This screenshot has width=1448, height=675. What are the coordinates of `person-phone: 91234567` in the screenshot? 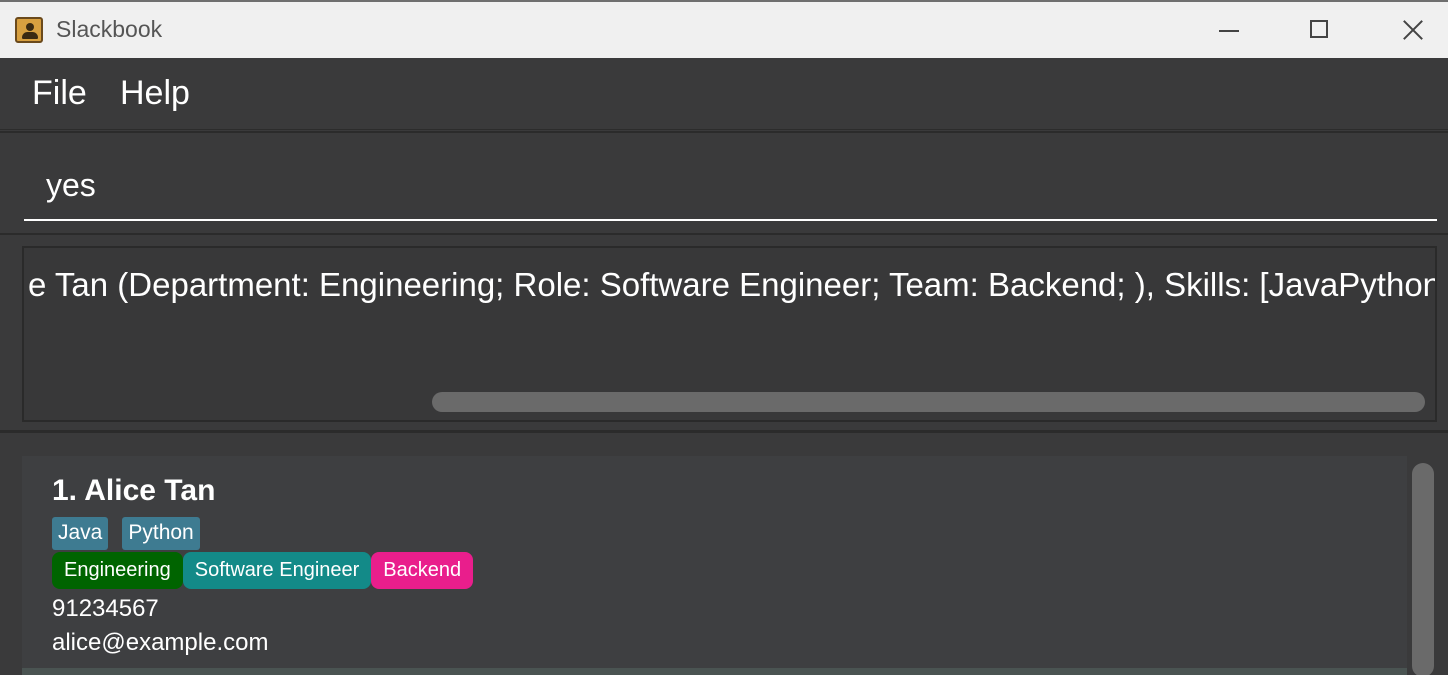 It's located at (105, 608).